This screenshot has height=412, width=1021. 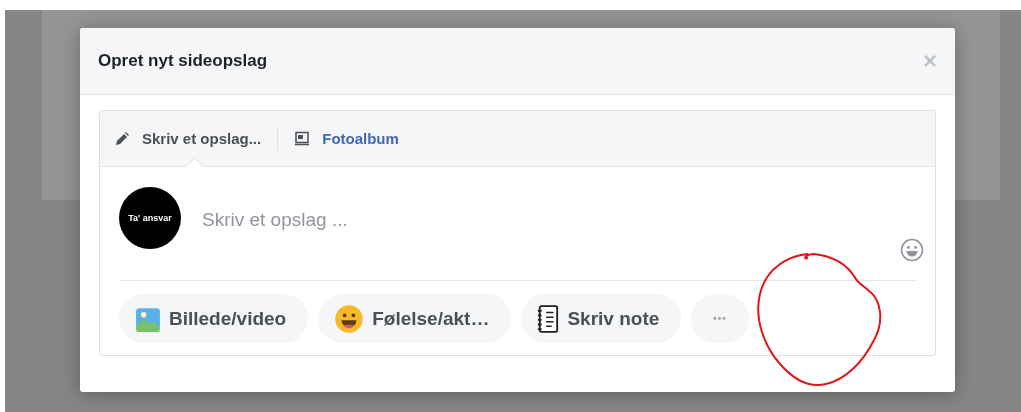 What do you see at coordinates (150, 218) in the screenshot?
I see `avatar-logo: Ta' ansvar` at bounding box center [150, 218].